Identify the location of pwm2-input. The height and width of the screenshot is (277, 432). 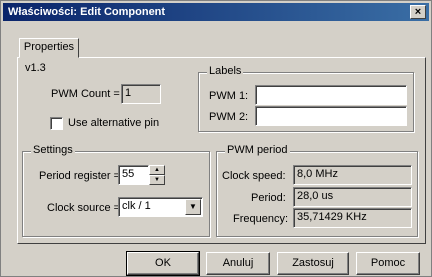
(331, 116).